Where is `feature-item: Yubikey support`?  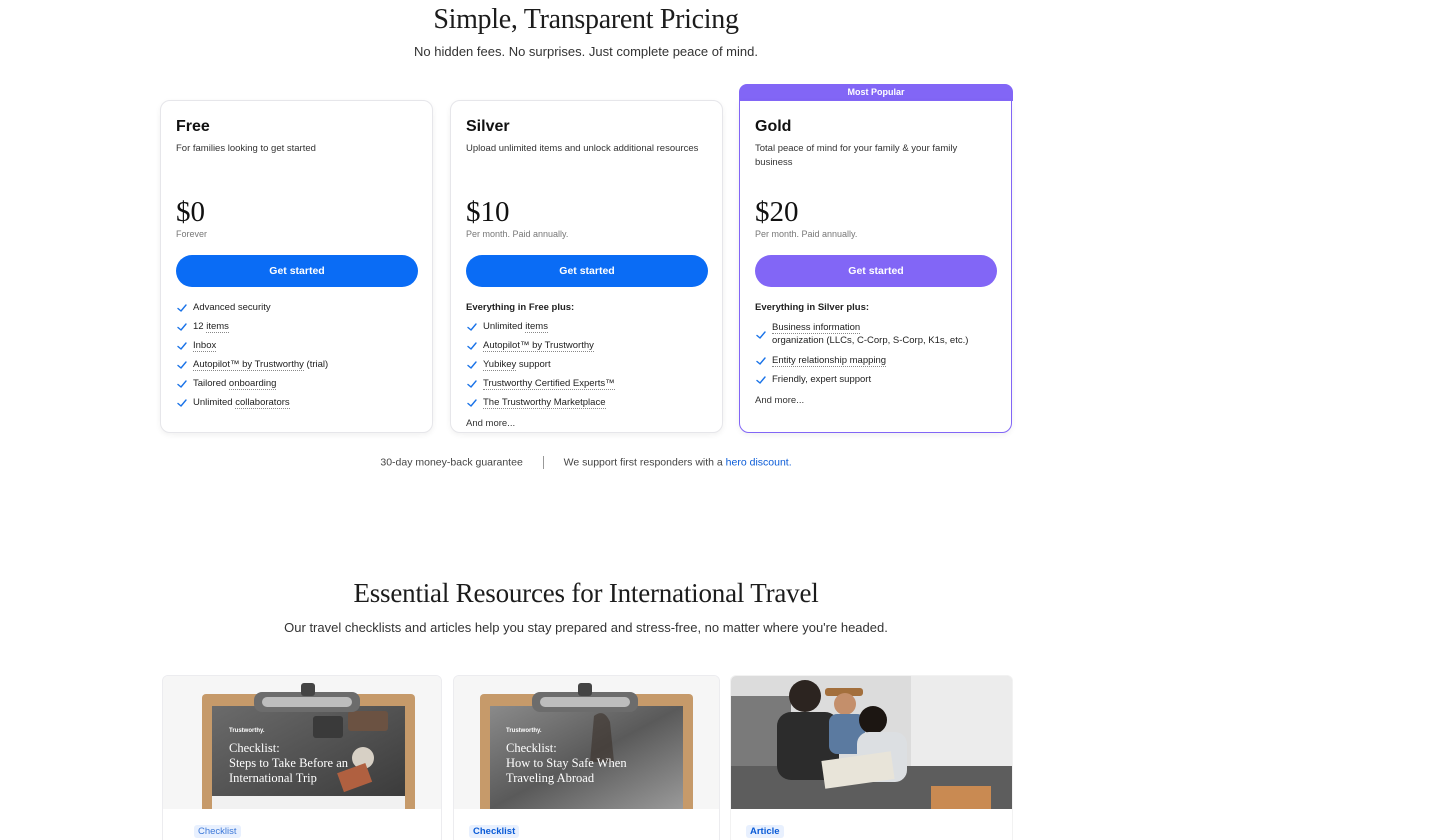
feature-item: Yubikey support is located at coordinates (591, 364).